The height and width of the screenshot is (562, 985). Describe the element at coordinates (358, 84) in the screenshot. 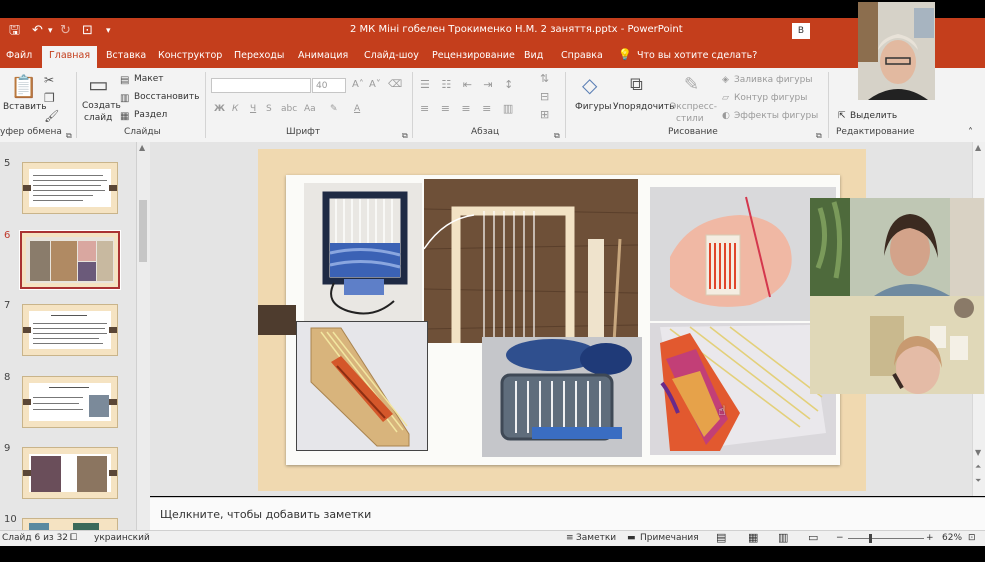

I see `increase-font-icon: A˄` at that location.